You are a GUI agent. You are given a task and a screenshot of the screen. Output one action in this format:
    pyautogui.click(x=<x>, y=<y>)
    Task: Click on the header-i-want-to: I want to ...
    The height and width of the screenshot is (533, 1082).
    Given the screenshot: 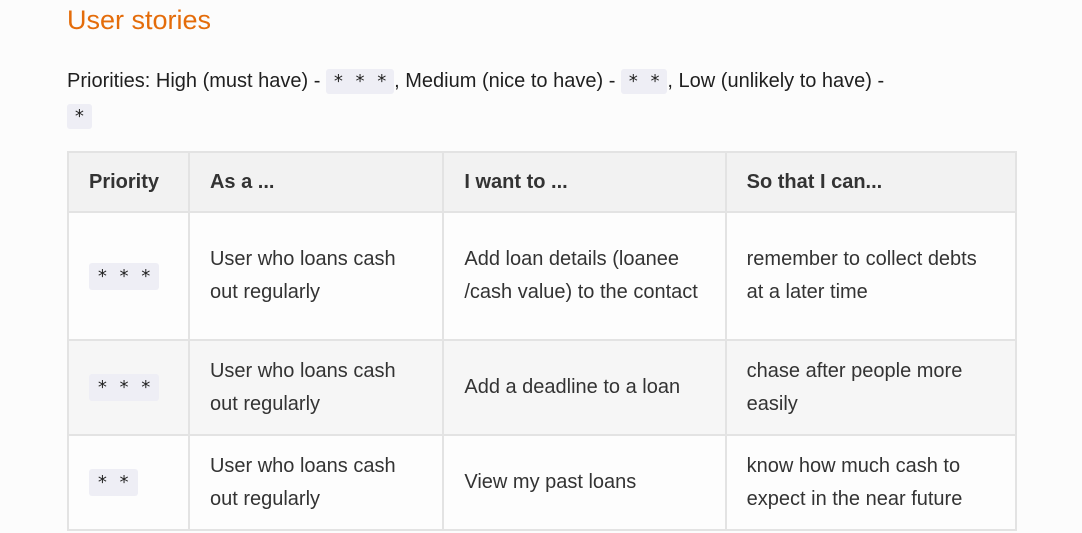 What is the action you would take?
    pyautogui.click(x=584, y=182)
    